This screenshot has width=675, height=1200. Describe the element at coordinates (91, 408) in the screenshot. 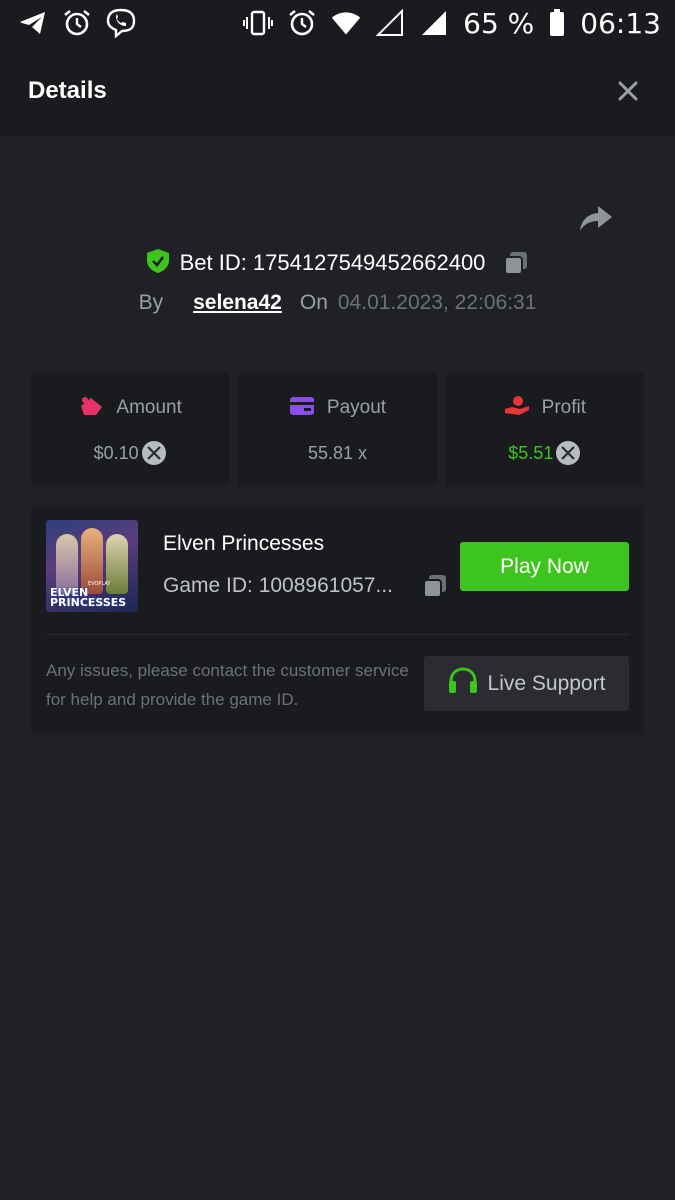

I see `amount-icon` at that location.